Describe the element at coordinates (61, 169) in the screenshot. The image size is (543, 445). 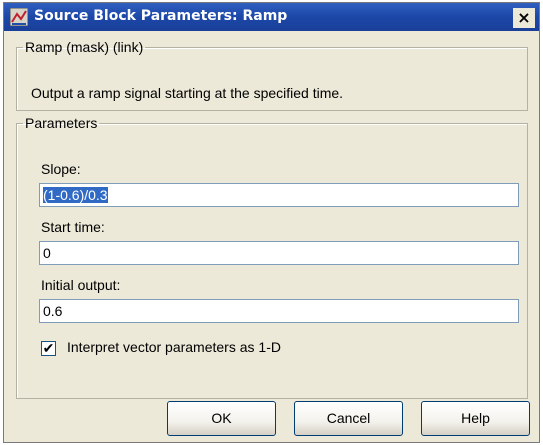
I see `slope-label: Slope:` at that location.